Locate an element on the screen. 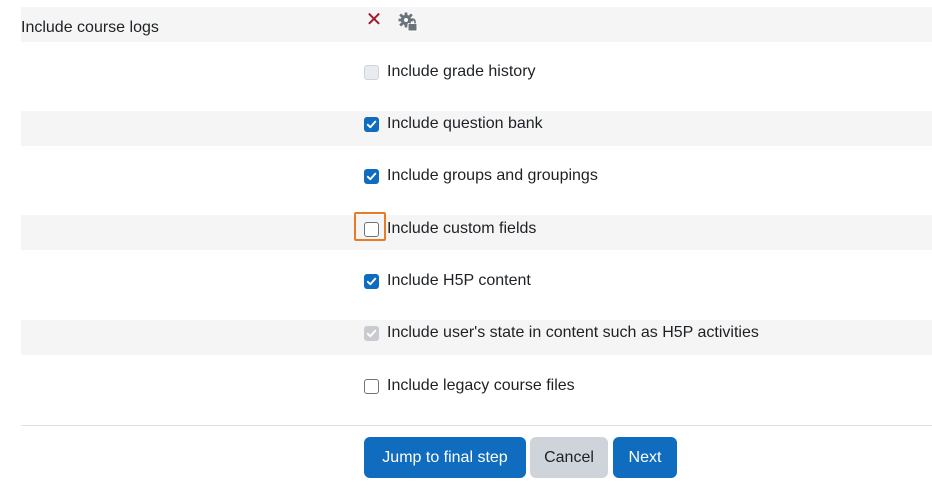 The image size is (932, 504). user-state-checkbox is located at coordinates (371, 333).